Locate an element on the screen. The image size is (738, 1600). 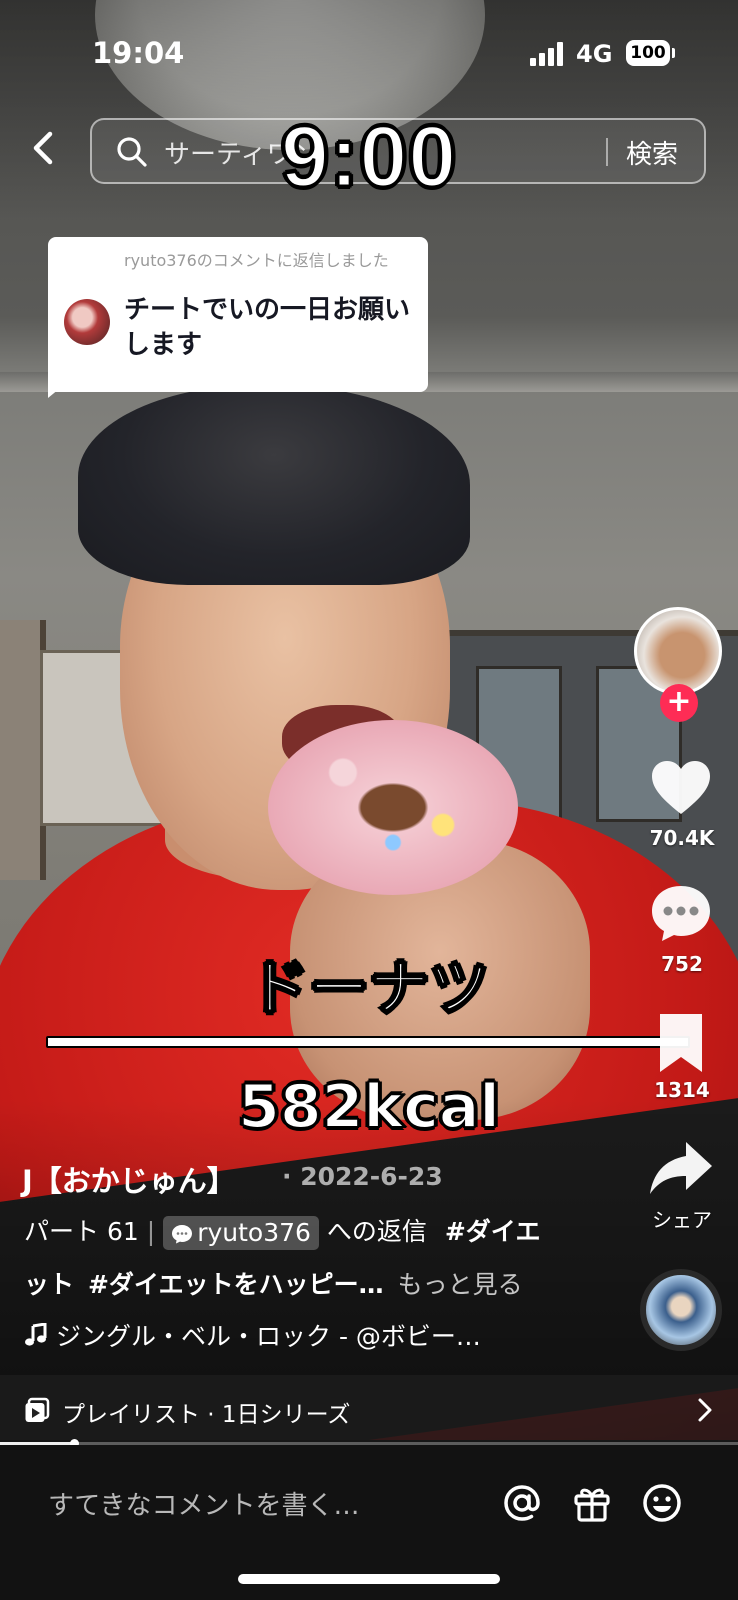
description-line-2: ット #ダイエットをハッピー… もっと見る is located at coordinates (273, 1283).